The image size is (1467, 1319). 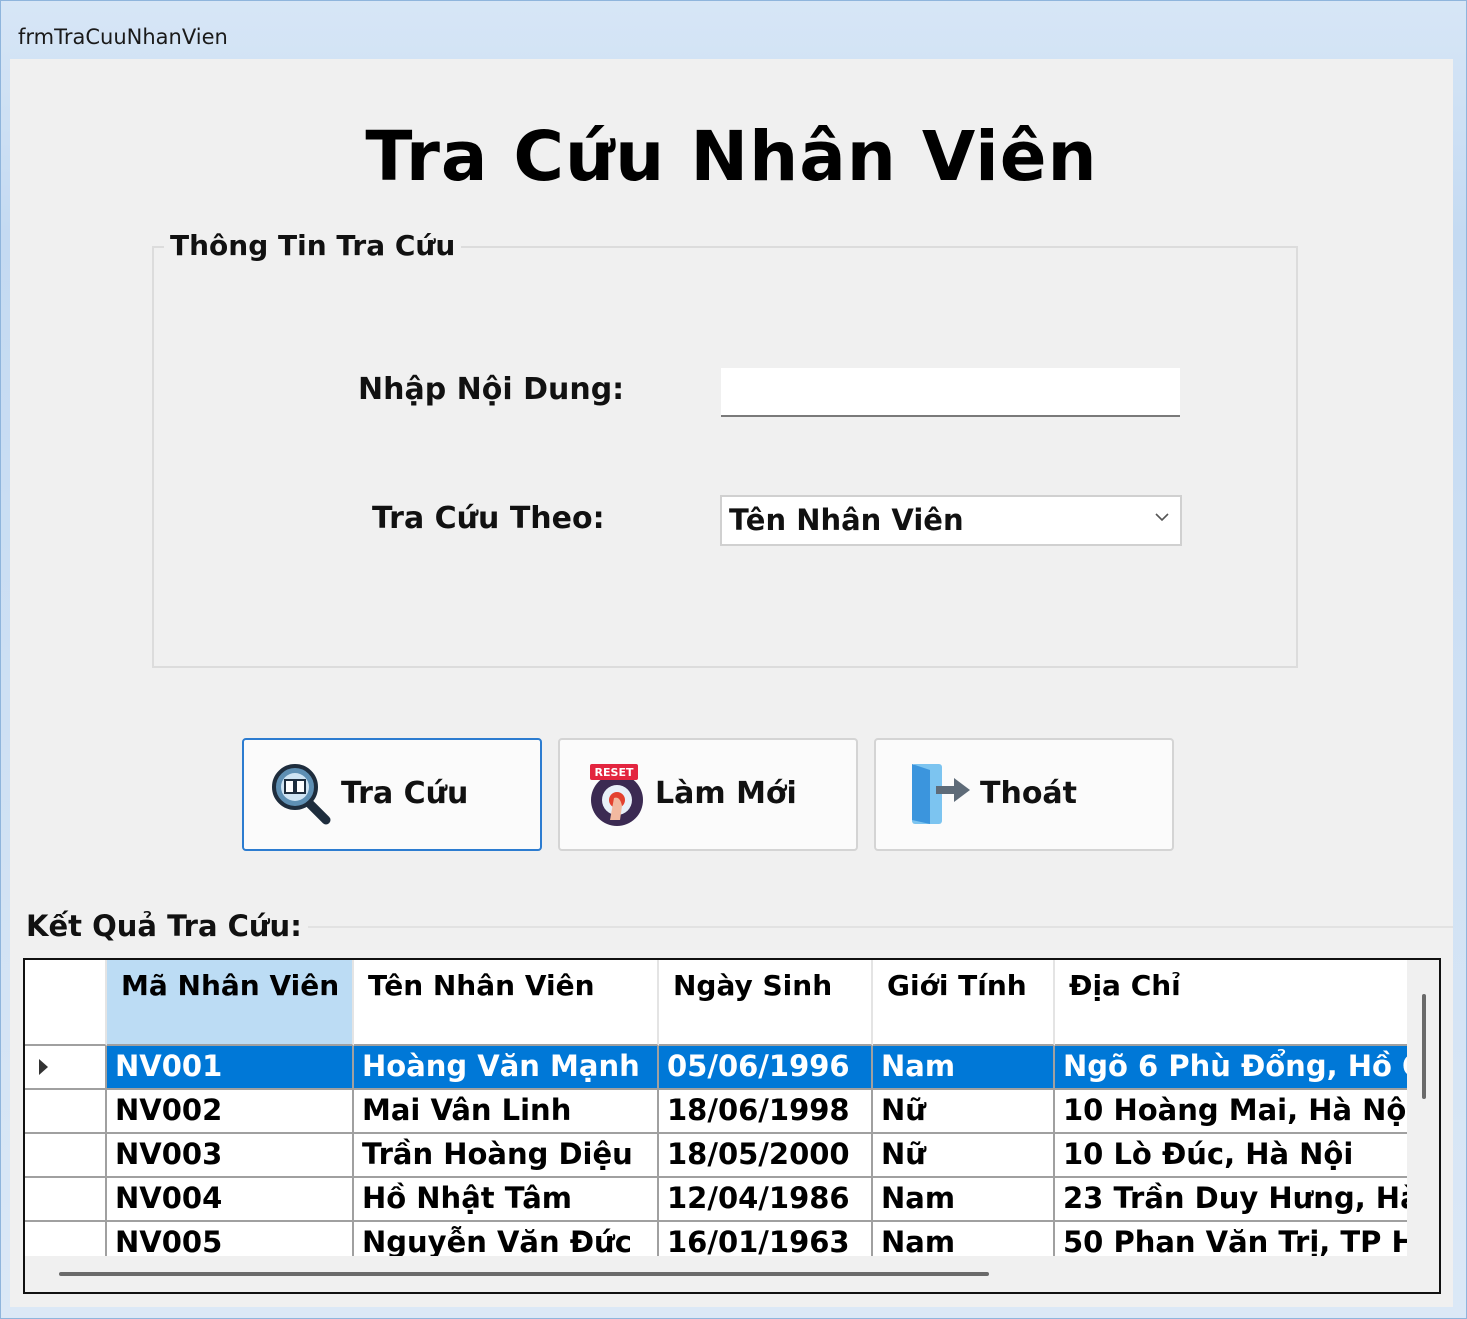 What do you see at coordinates (731, 157) in the screenshot?
I see `page-title: Tra Cứu Nhân Viên` at bounding box center [731, 157].